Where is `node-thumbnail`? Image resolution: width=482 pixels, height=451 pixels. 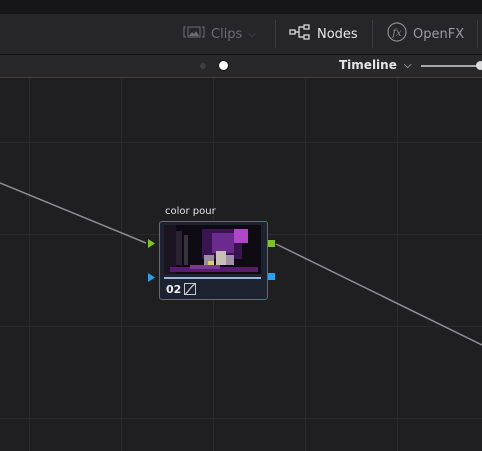
node-thumbnail is located at coordinates (212, 249).